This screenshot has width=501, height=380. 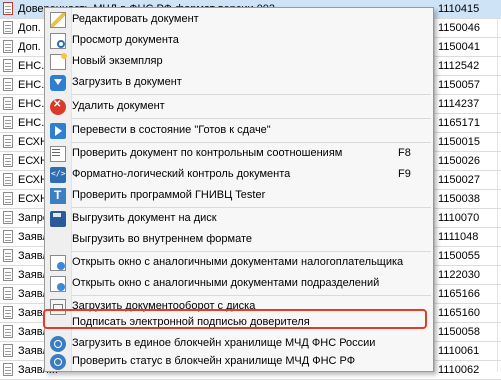 I want to click on document-code: 1150055, so click(x=459, y=256).